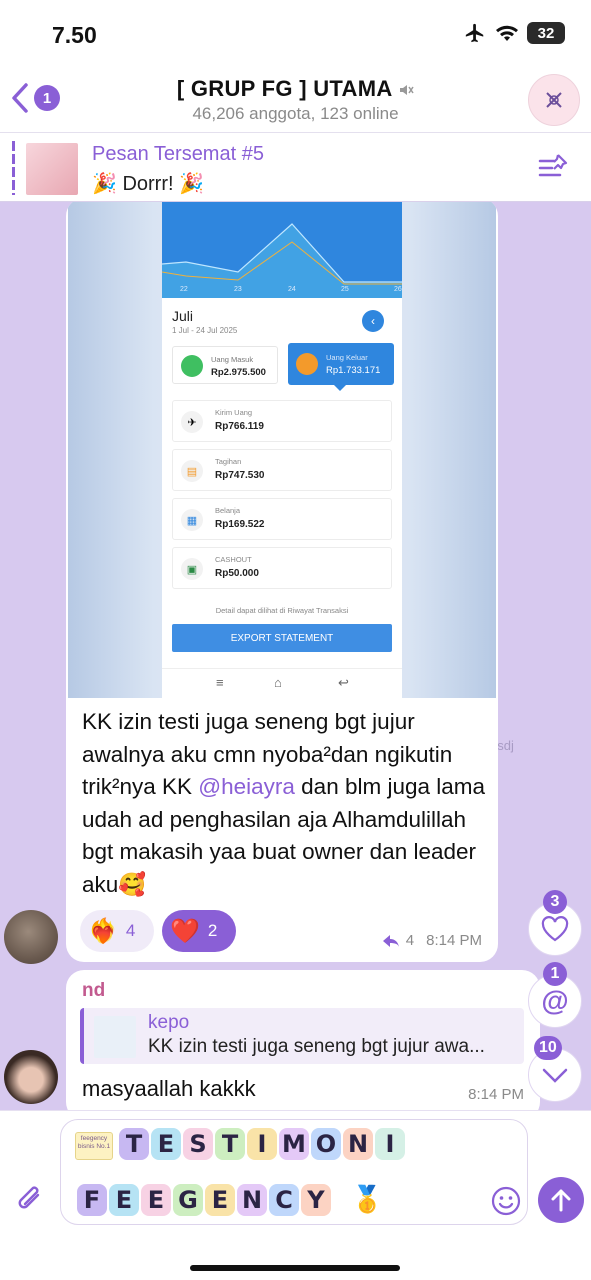 The image size is (591, 1280). What do you see at coordinates (292, 289) in the screenshot?
I see `tick: 24` at bounding box center [292, 289].